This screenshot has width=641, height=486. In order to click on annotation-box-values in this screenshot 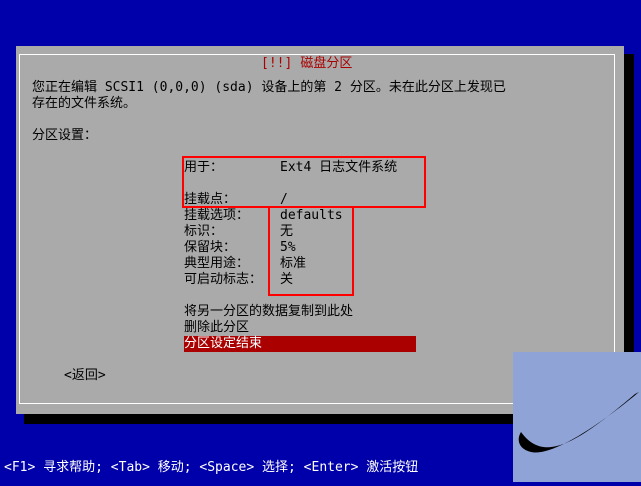, I will do `click(311, 251)`.